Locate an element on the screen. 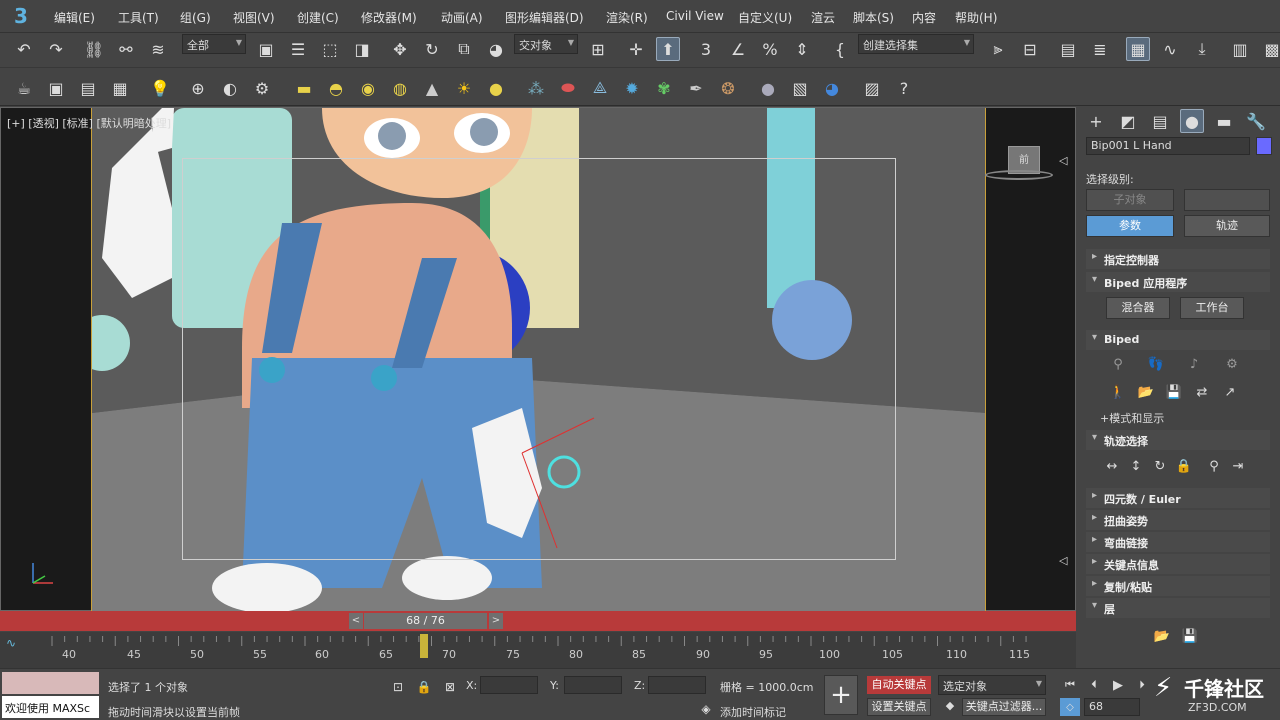 The image size is (1280, 720). go-to-start-icon: ⏮ is located at coordinates (1070, 685).